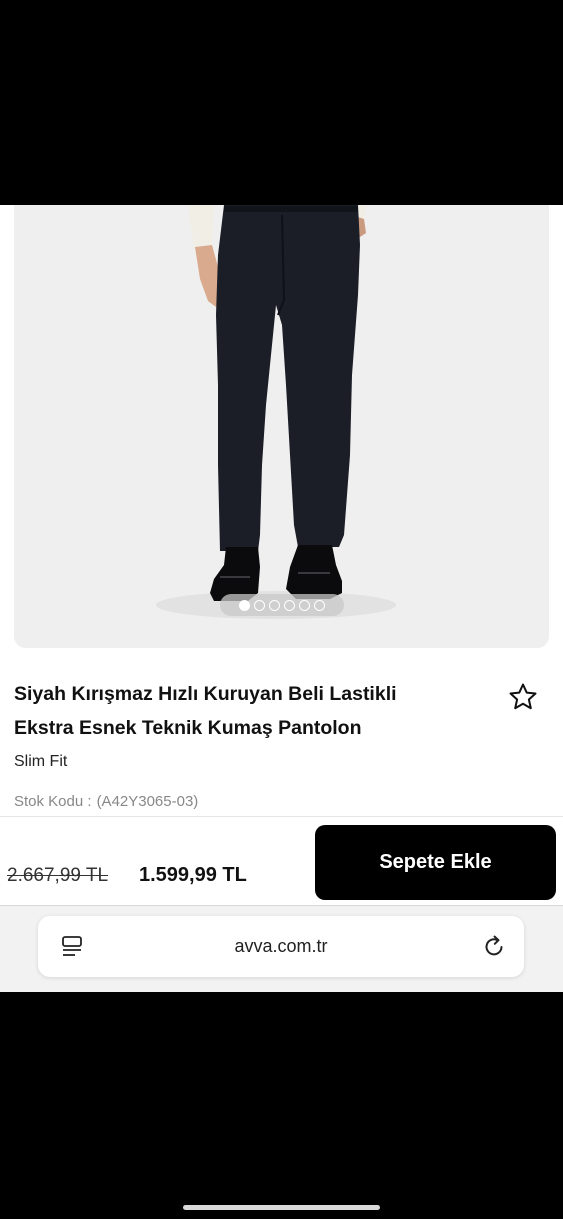 The width and height of the screenshot is (563, 1219). What do you see at coordinates (281, 1207) in the screenshot?
I see `home-indicator` at bounding box center [281, 1207].